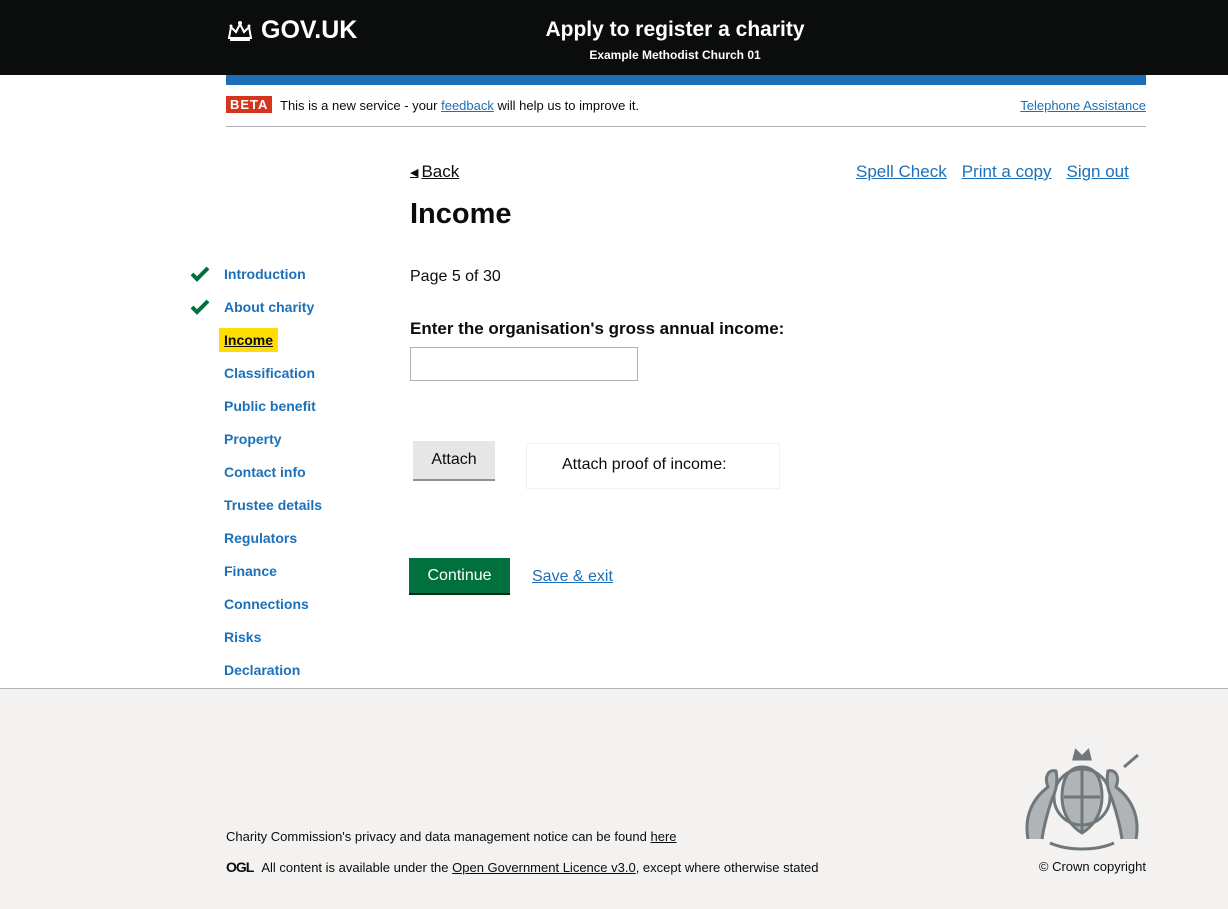 This screenshot has height=909, width=1228. Describe the element at coordinates (901, 172) in the screenshot. I see `spell-check-link: Spell Check` at that location.